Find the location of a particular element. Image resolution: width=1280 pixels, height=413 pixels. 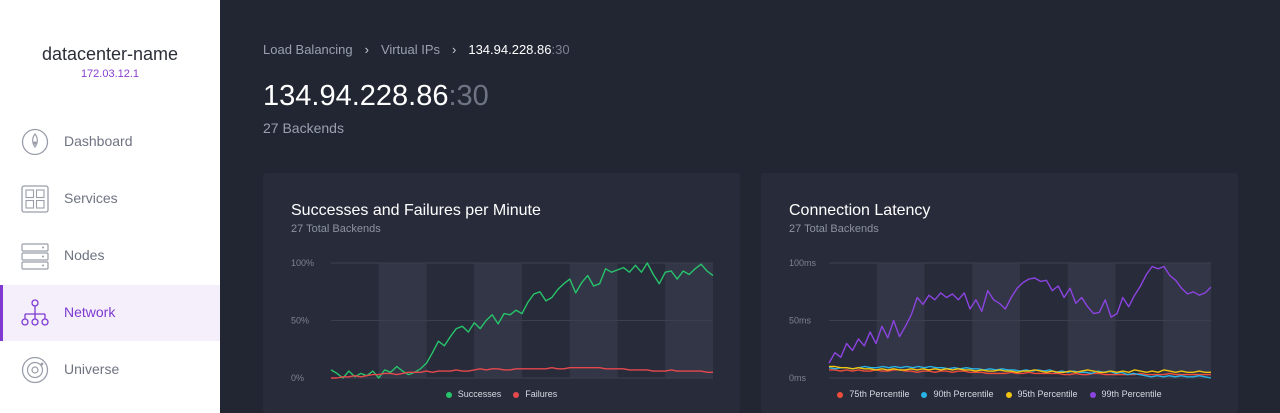

legend-item: 90th Percentile is located at coordinates (957, 394).